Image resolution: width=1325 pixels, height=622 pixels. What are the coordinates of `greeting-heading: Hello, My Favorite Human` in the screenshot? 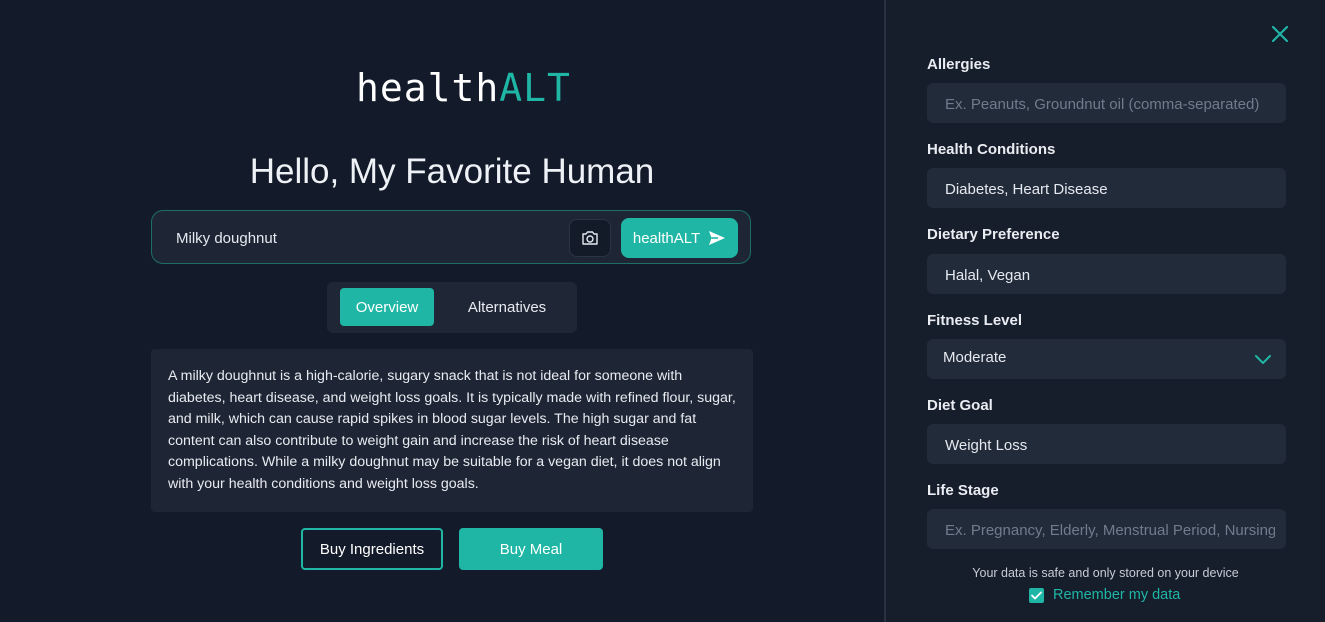 It's located at (452, 171).